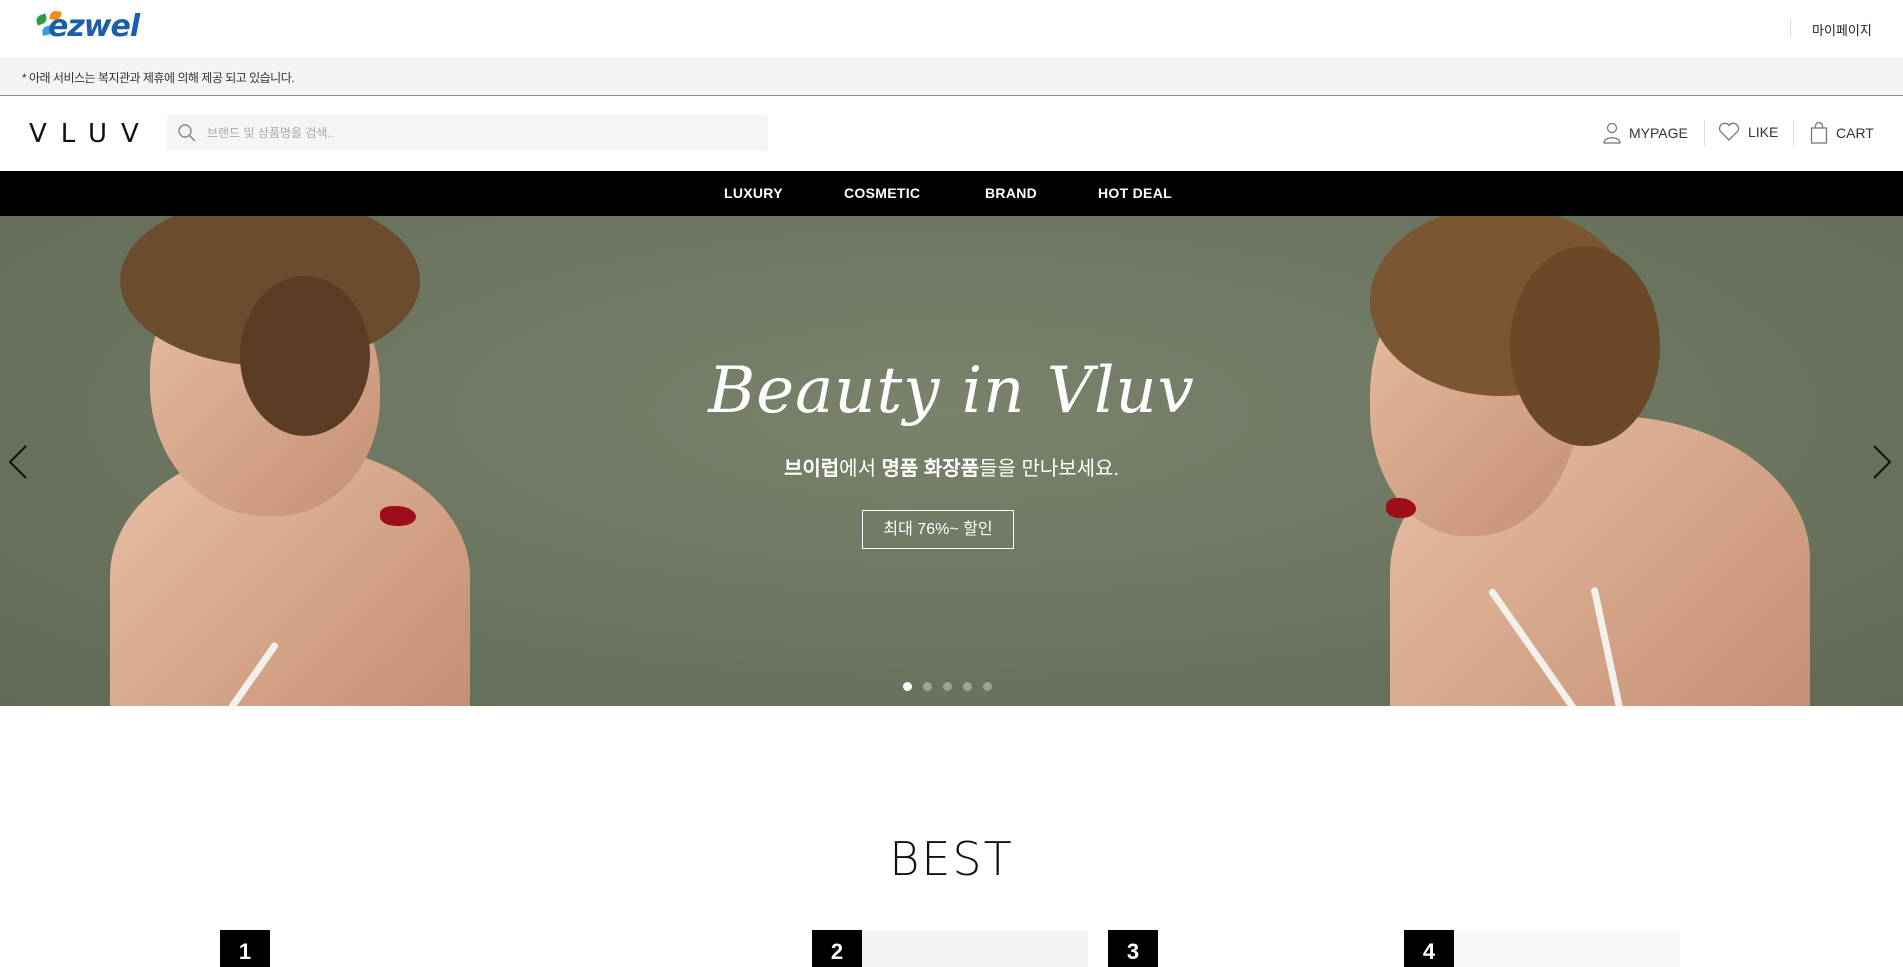 This screenshot has width=1903, height=967. I want to click on ezwel-logo: ezwel, so click(97, 27).